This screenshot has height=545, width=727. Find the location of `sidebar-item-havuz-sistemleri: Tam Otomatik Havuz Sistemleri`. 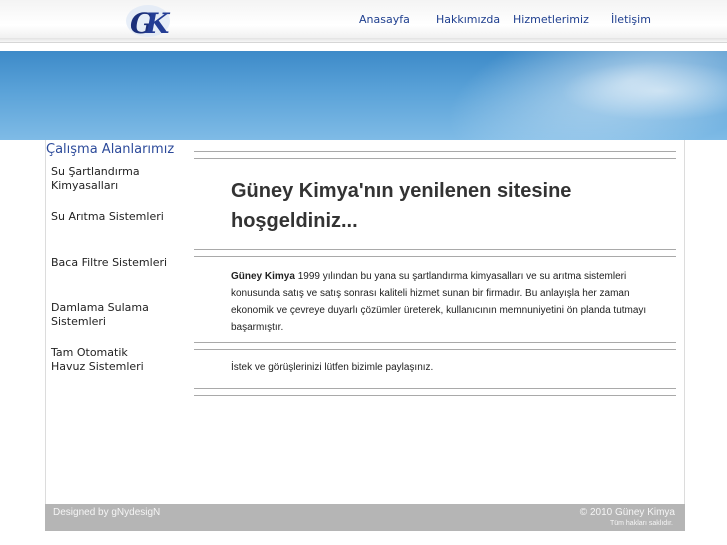

sidebar-item-havuz-sistemleri: Tam Otomatik Havuz Sistemleri is located at coordinates (121, 360).